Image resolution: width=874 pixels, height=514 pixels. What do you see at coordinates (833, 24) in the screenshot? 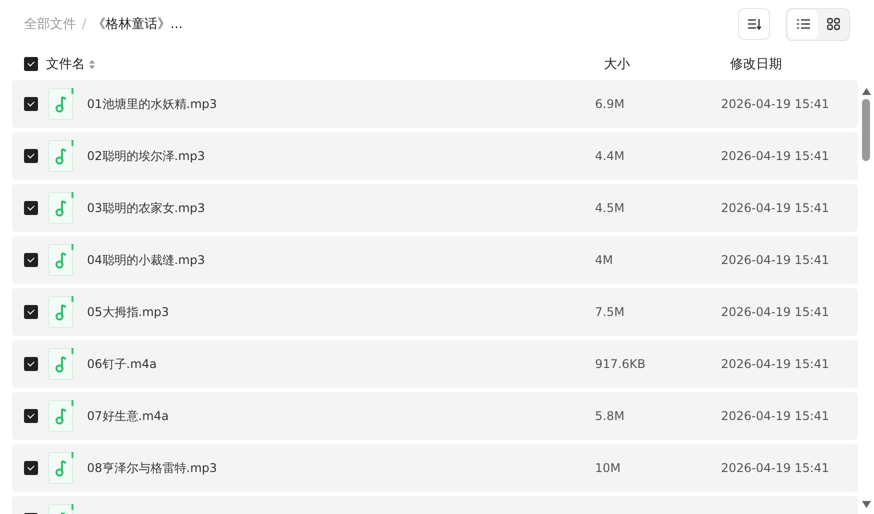
I see `grid-icon` at bounding box center [833, 24].